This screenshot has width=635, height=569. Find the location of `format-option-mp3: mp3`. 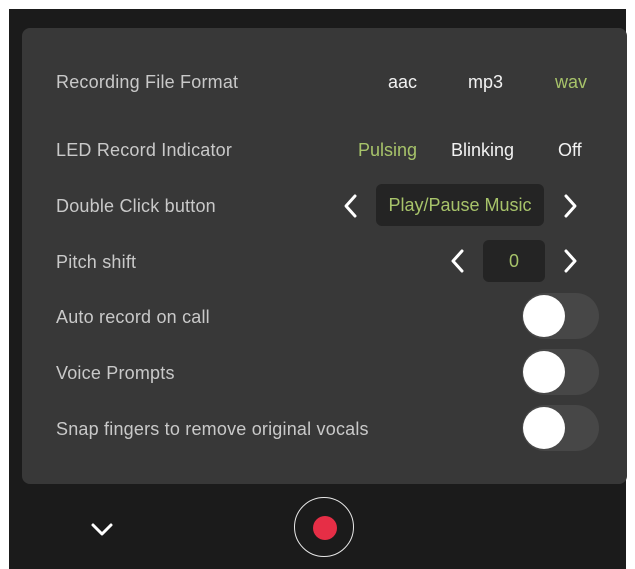

format-option-mp3: mp3 is located at coordinates (485, 82).